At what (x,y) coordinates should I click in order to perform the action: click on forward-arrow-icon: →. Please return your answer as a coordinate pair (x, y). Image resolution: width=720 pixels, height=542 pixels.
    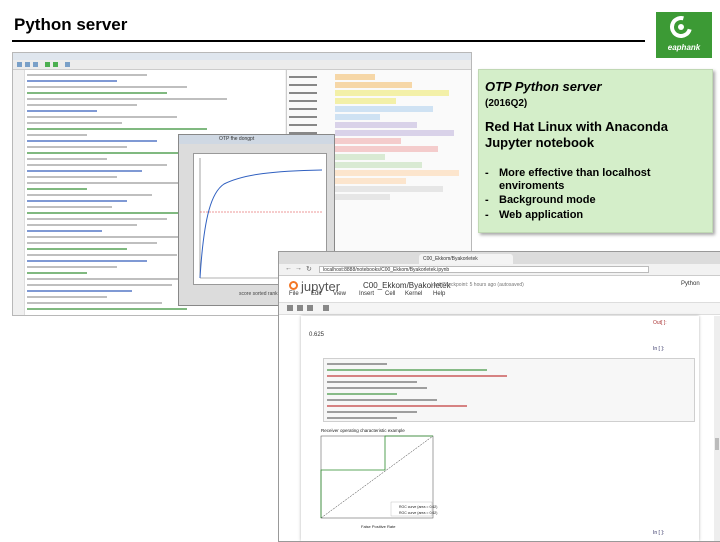
    Looking at the image, I should click on (298, 268).